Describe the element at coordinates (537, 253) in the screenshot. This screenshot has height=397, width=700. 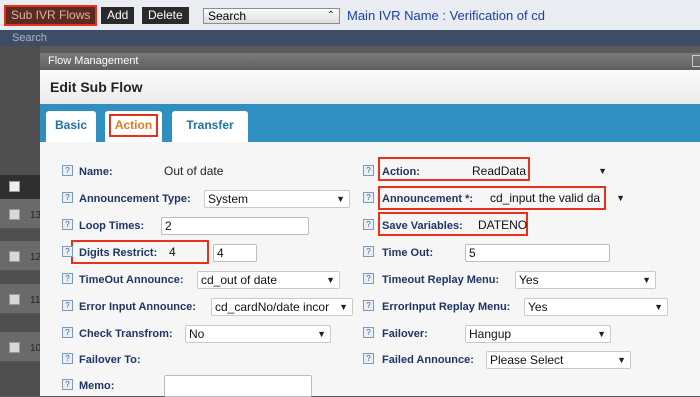
I see `time-out-input: 5` at that location.